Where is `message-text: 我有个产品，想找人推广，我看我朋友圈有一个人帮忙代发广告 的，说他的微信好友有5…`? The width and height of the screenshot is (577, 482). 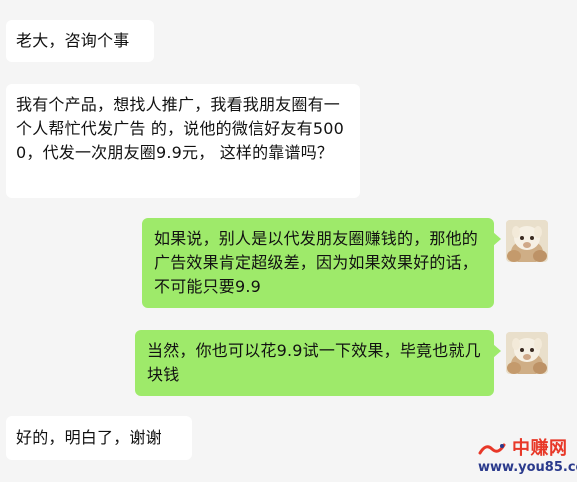 message-text: 我有个产品，想找人推广，我看我朋友圈有一个人帮忙代发广告 的，说他的微信好友有5… is located at coordinates (180, 128).